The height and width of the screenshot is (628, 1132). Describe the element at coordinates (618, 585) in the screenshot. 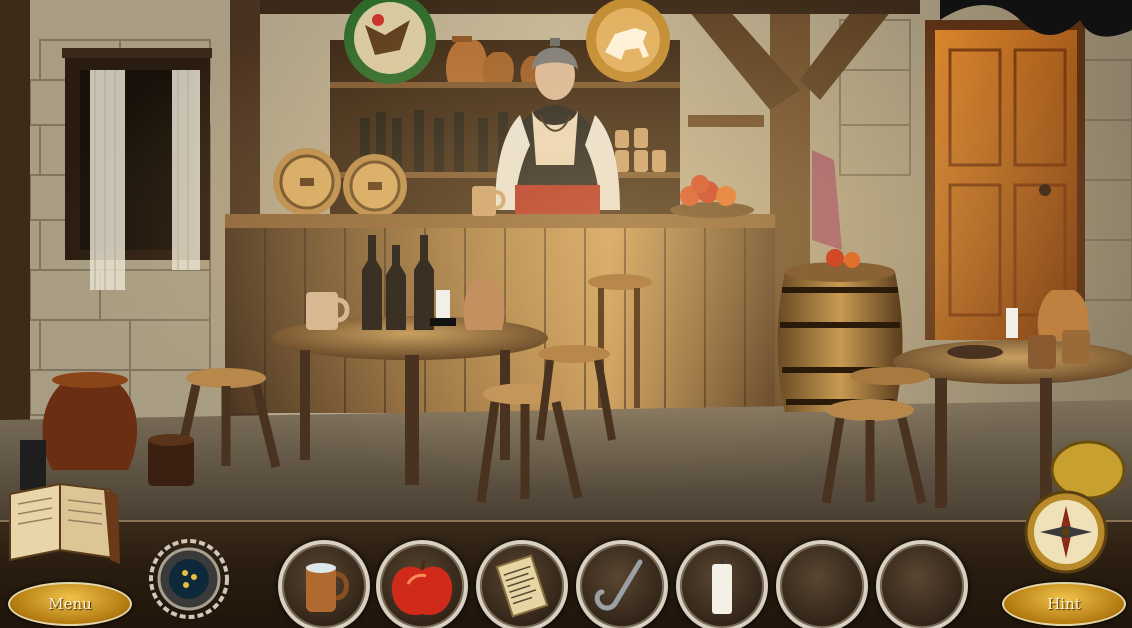

I see `iron-hook-icon` at that location.